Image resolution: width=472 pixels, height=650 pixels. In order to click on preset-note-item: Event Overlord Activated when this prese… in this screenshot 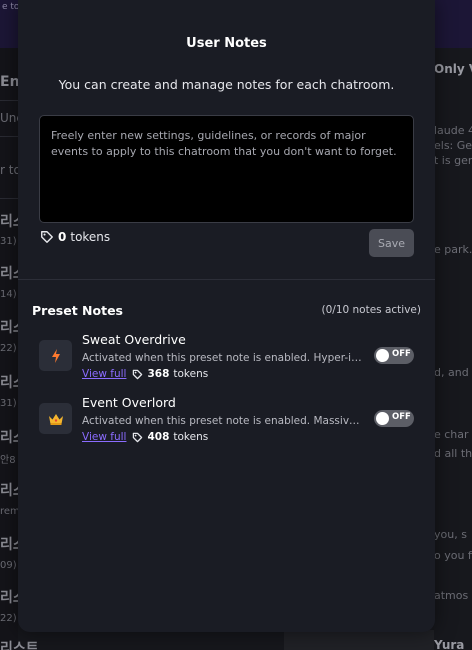, I will do `click(229, 420)`.